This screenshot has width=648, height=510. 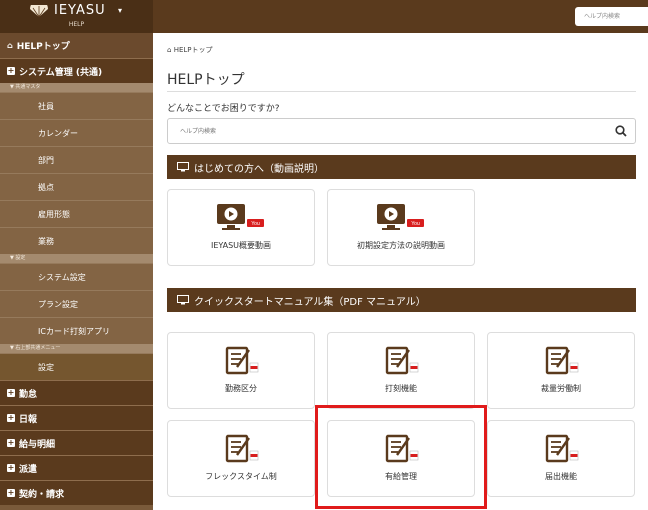 I want to click on manual-card-discretionary-labor: 裁量労働制, so click(x=561, y=370).